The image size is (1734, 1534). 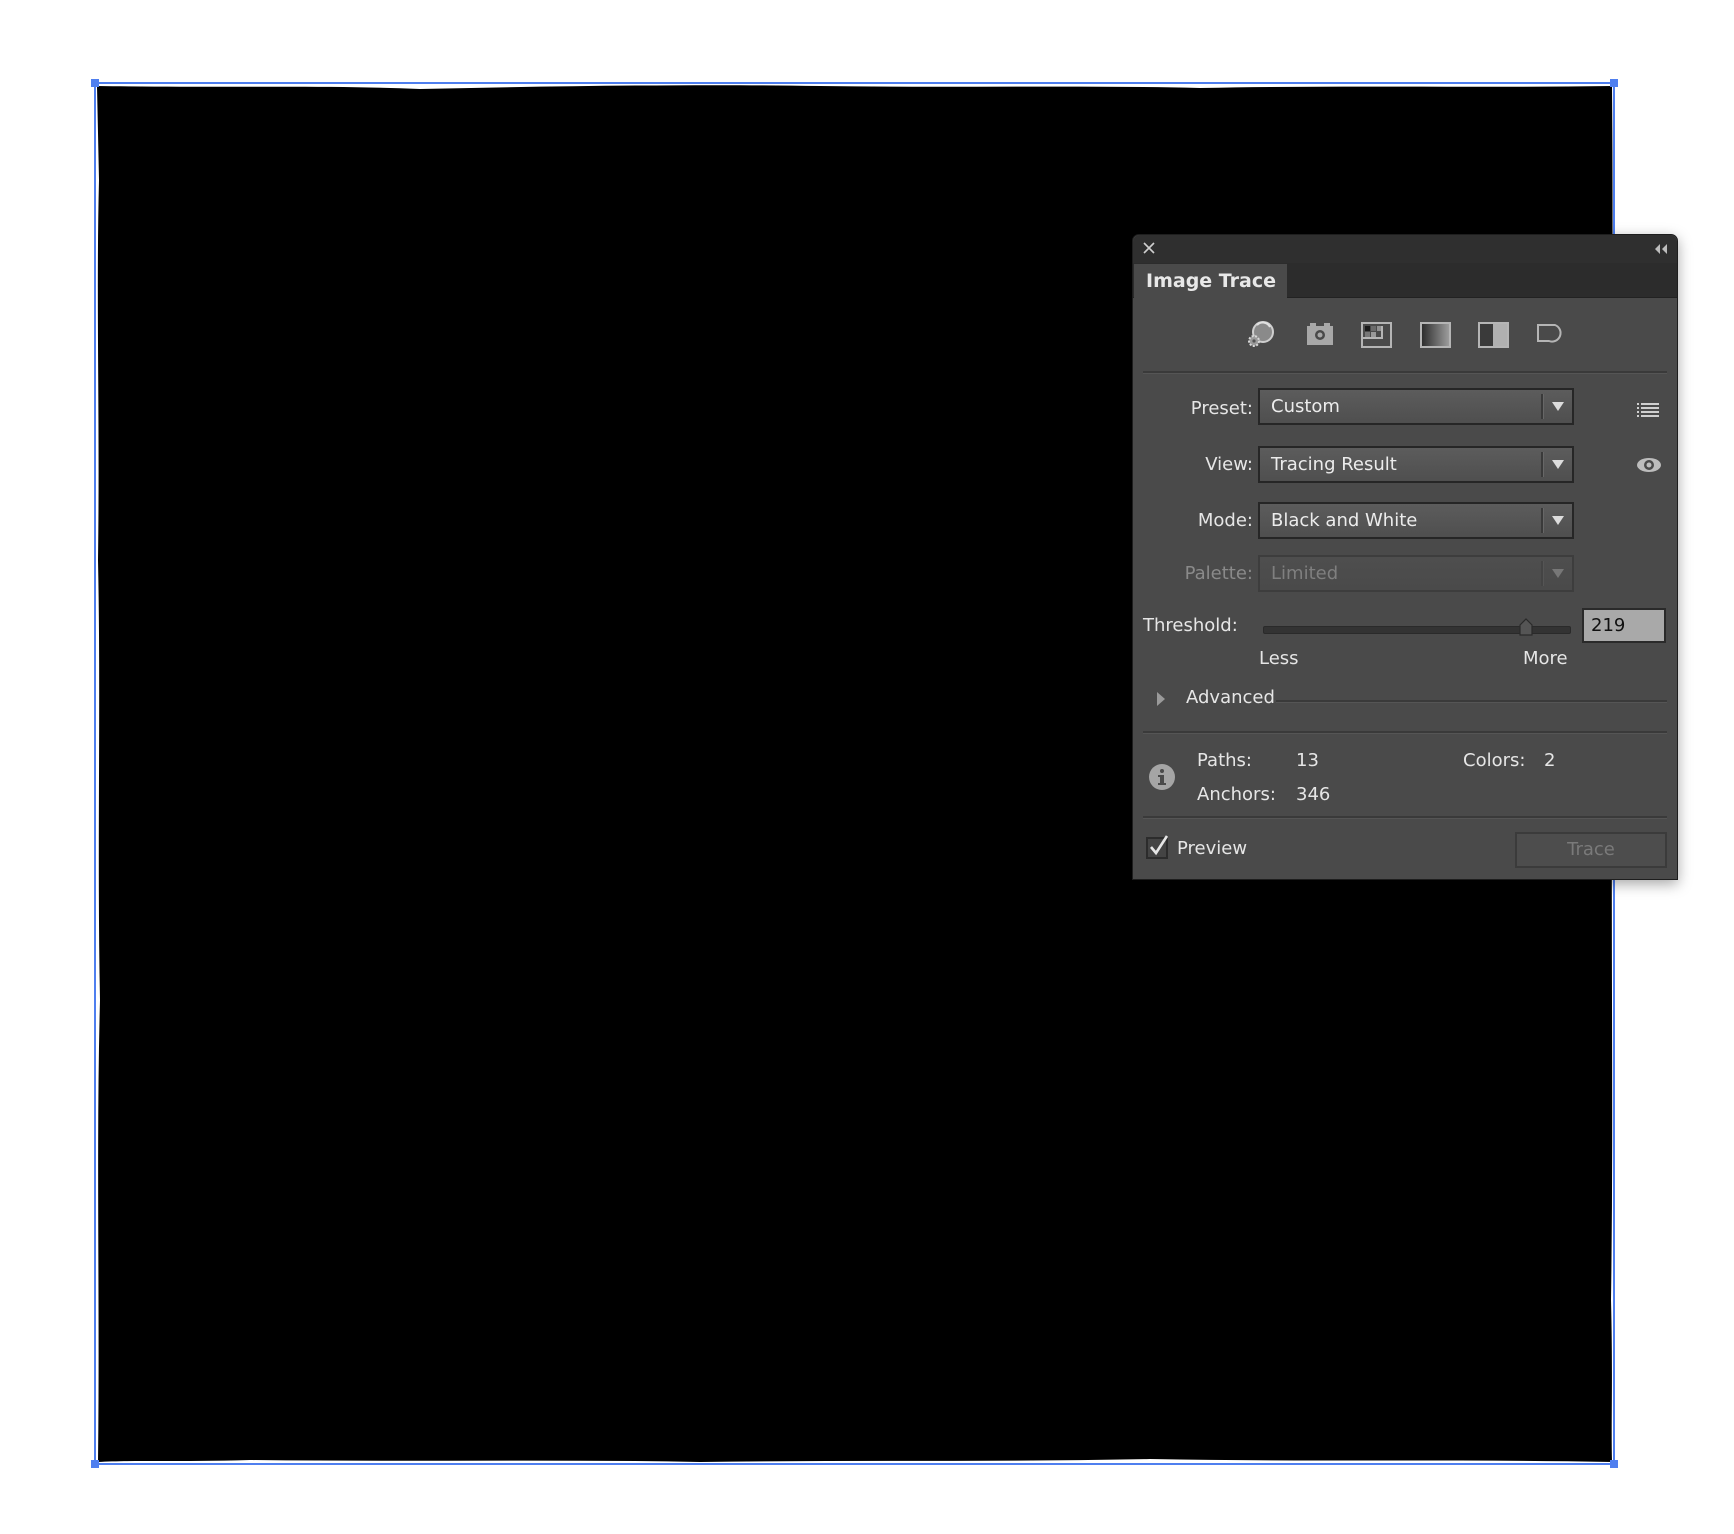 I want to click on selection-handle-bottom-left, so click(x=95, y=1464).